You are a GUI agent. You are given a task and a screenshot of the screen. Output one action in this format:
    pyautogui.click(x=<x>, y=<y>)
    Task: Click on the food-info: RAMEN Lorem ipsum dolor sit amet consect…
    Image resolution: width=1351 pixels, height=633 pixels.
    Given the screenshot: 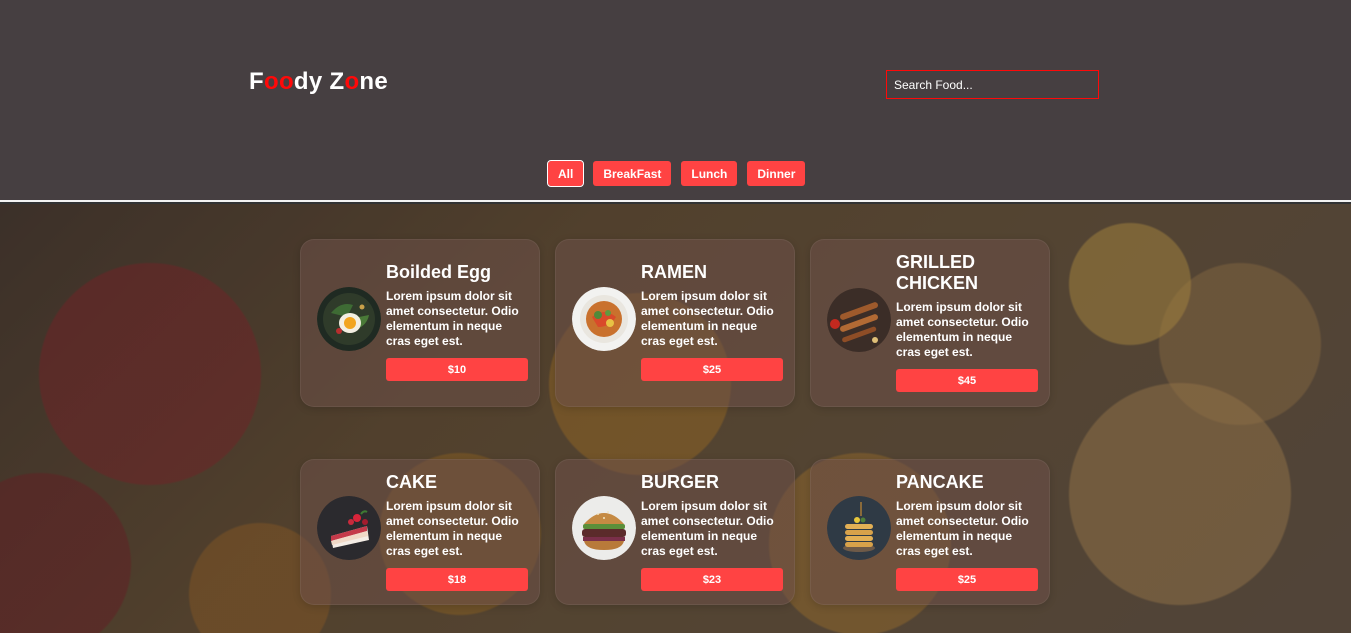 What is the action you would take?
    pyautogui.click(x=712, y=321)
    